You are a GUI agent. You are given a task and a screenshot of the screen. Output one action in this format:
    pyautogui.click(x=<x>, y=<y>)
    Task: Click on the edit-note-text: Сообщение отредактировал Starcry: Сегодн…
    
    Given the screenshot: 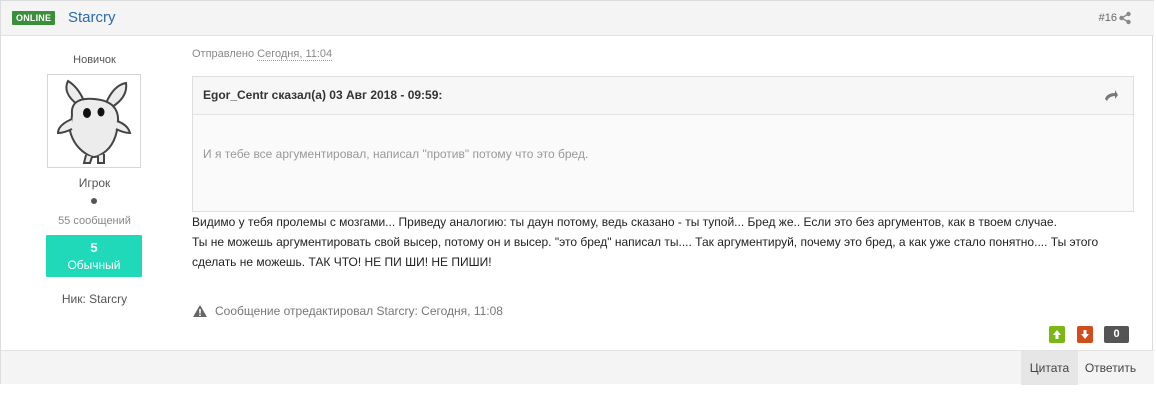 What is the action you would take?
    pyautogui.click(x=359, y=311)
    